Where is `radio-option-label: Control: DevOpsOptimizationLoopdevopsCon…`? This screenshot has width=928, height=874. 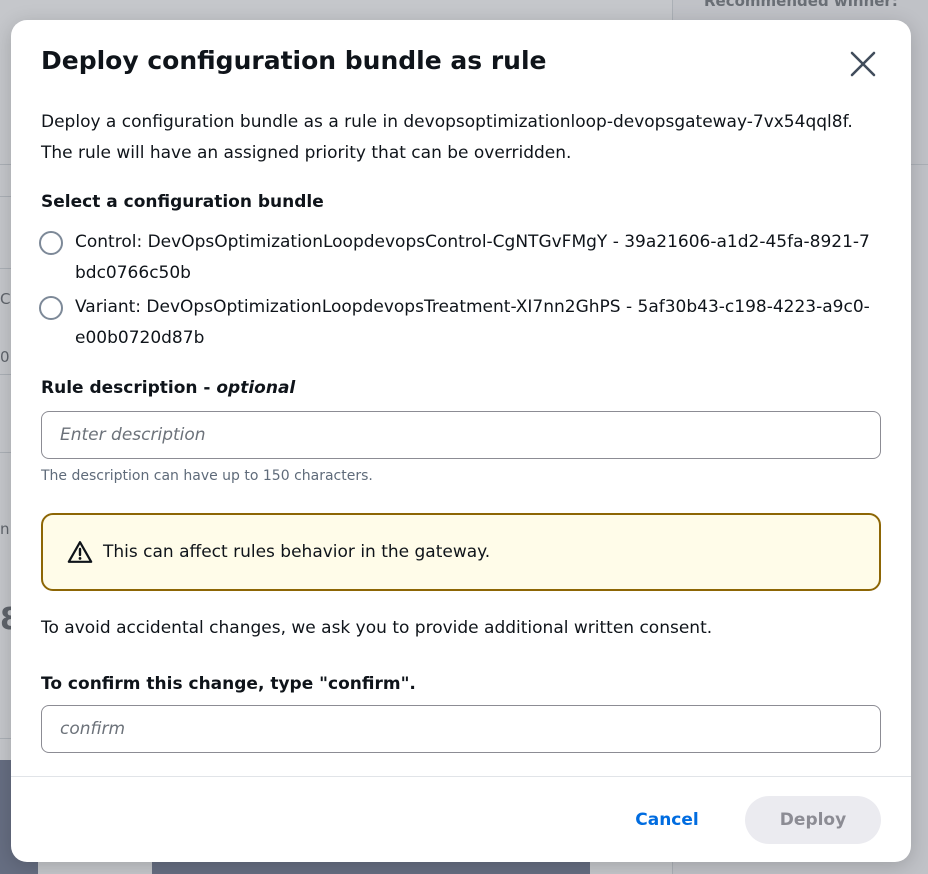 radio-option-label: Control: DevOpsOptimizationLoopdevopsCon… is located at coordinates (472, 257).